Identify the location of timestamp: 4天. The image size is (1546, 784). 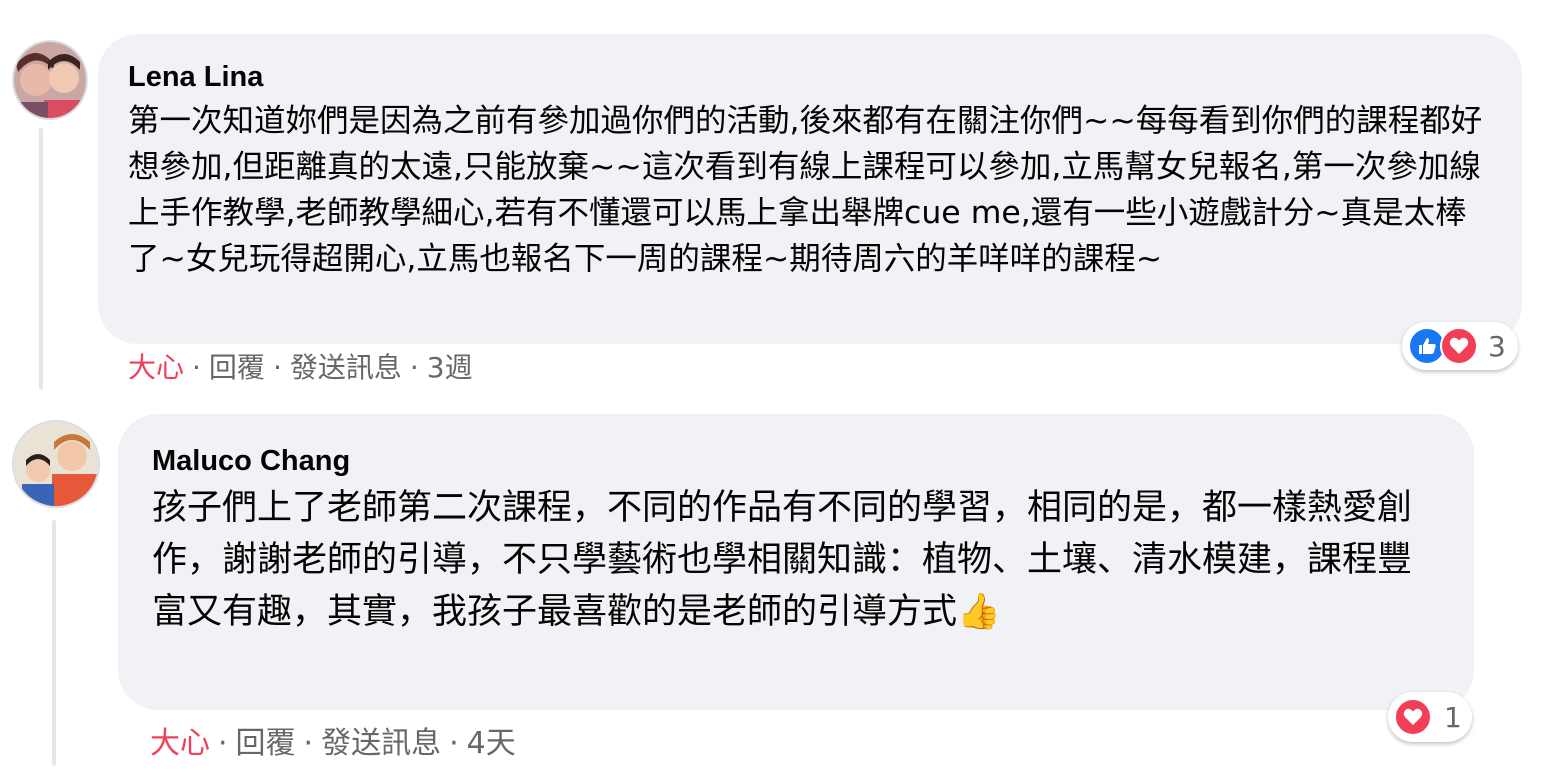
(491, 743).